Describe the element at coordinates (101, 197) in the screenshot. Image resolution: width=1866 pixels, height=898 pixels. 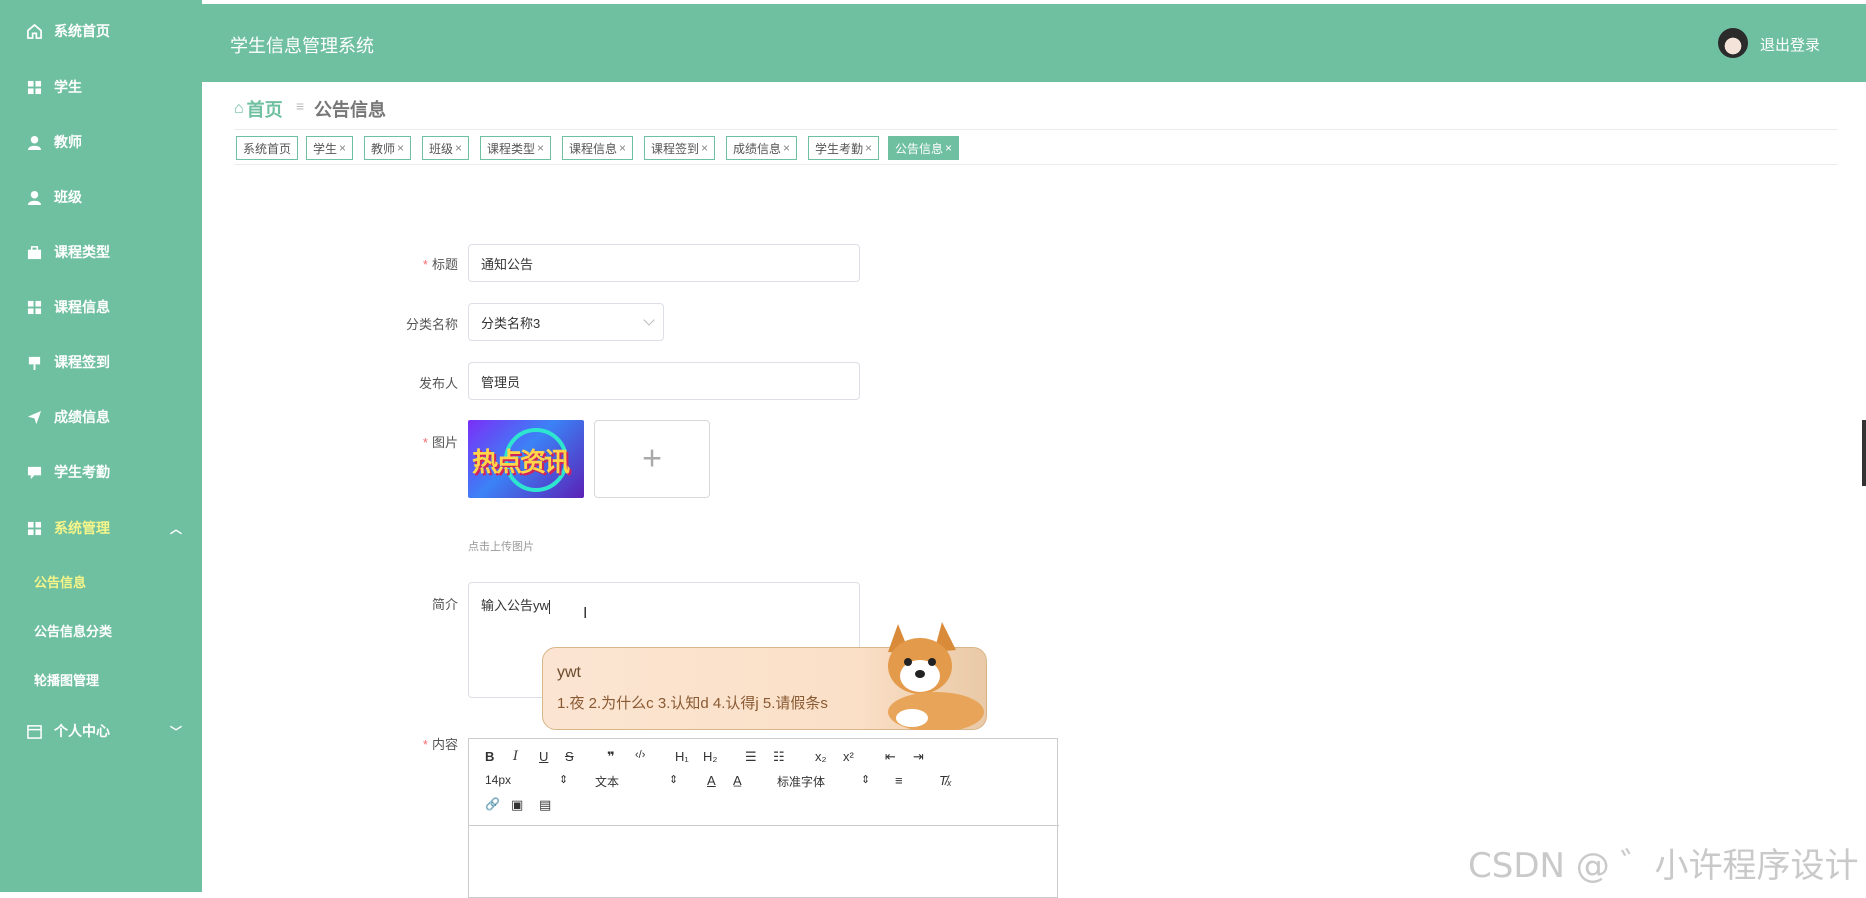
I see `sidebar-item-classes: 班级` at that location.